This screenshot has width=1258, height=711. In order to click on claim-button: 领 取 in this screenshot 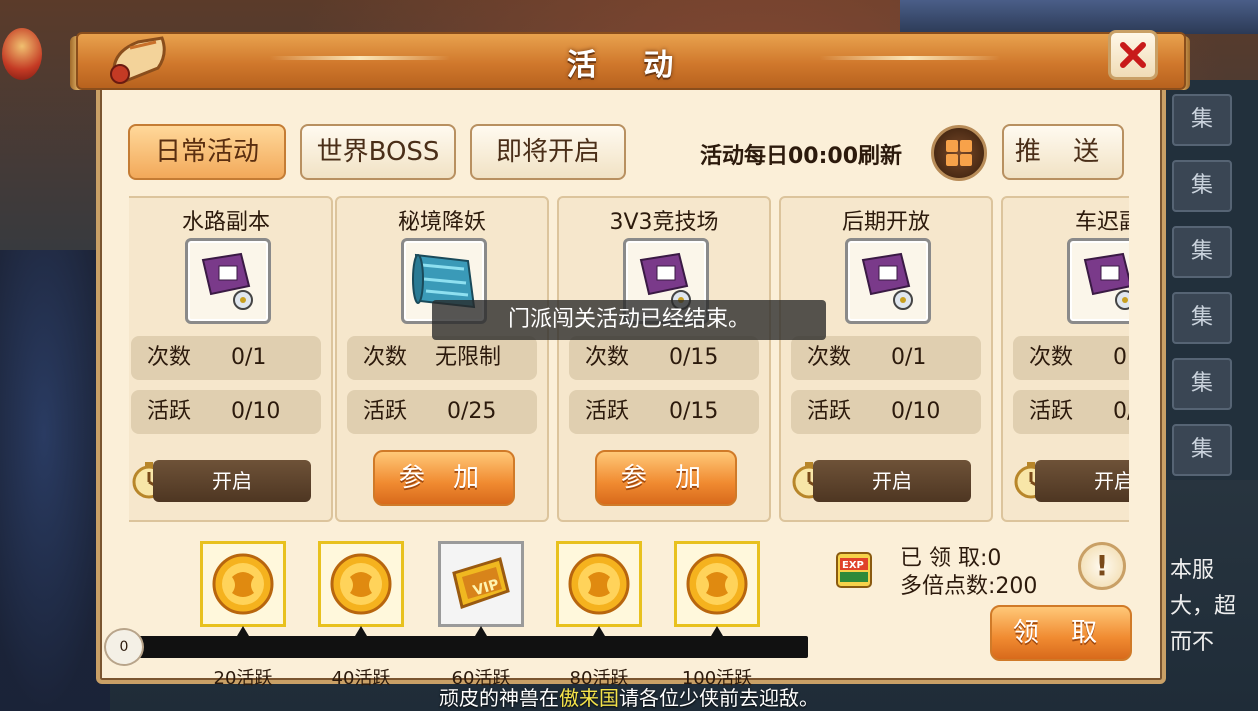, I will do `click(1061, 633)`.